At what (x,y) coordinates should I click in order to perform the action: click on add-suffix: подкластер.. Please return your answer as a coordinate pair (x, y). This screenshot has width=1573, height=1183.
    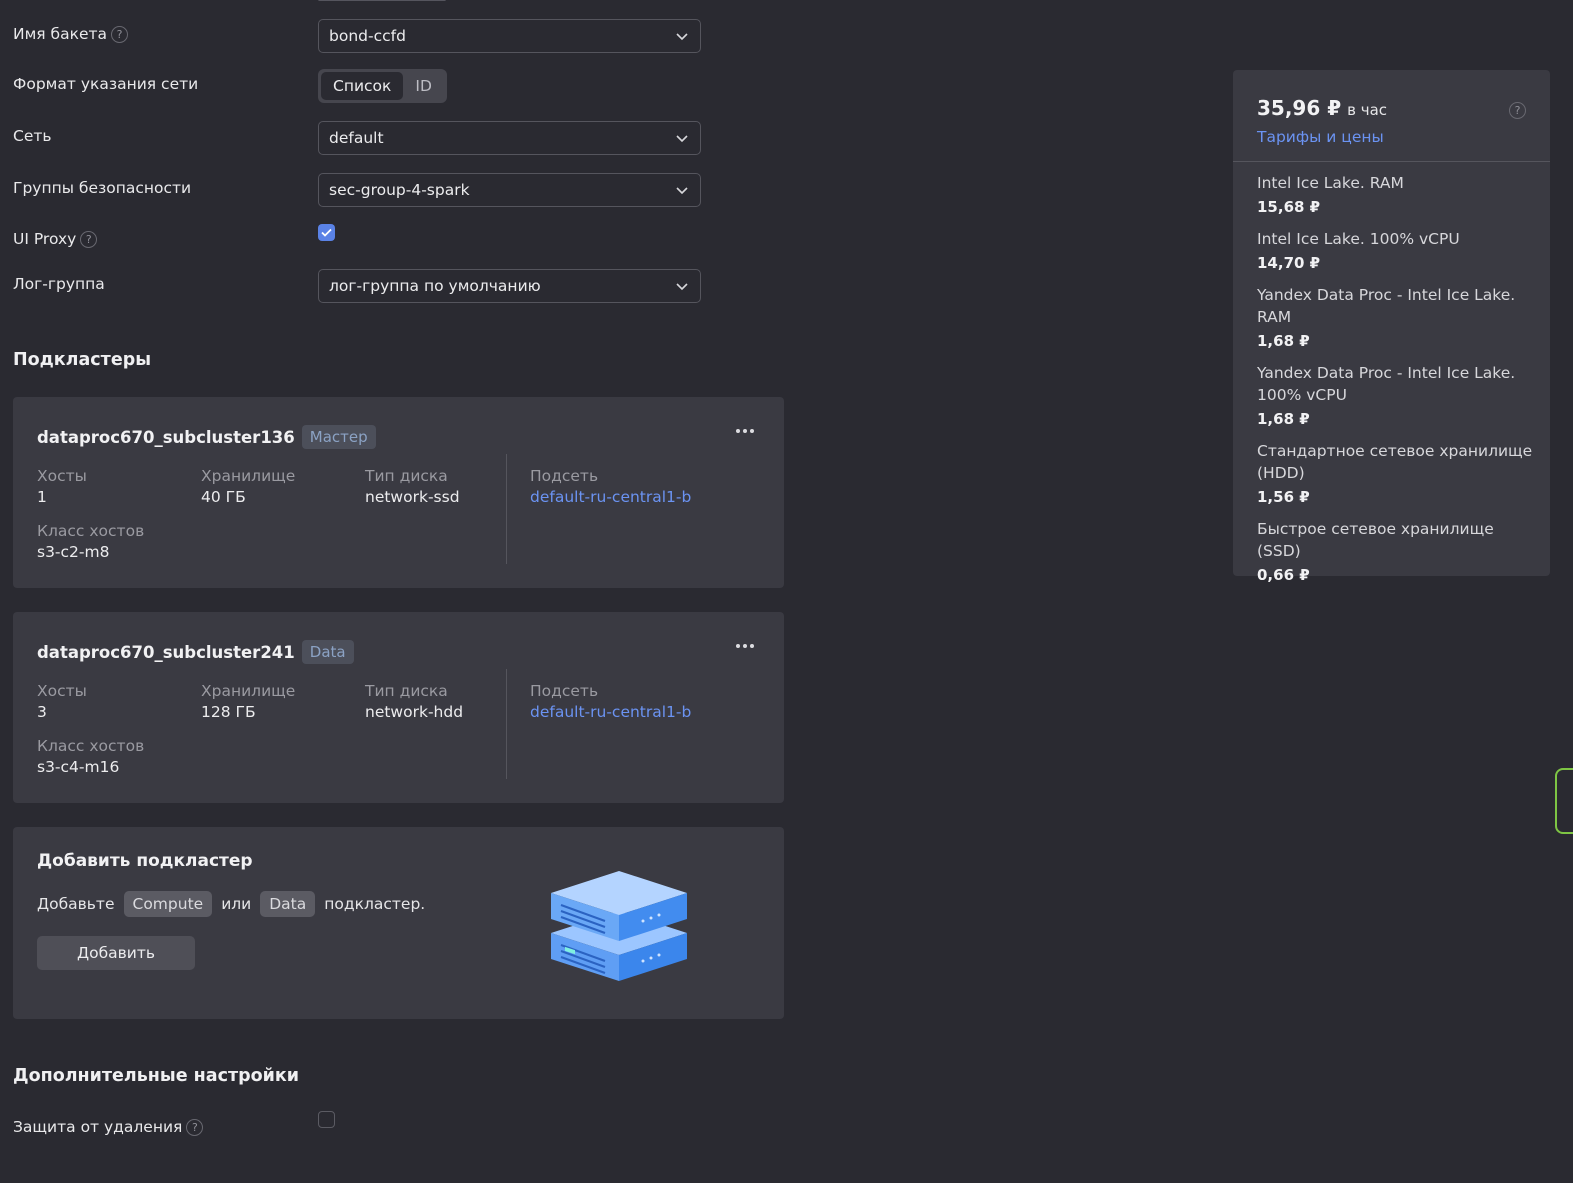
    Looking at the image, I should click on (375, 904).